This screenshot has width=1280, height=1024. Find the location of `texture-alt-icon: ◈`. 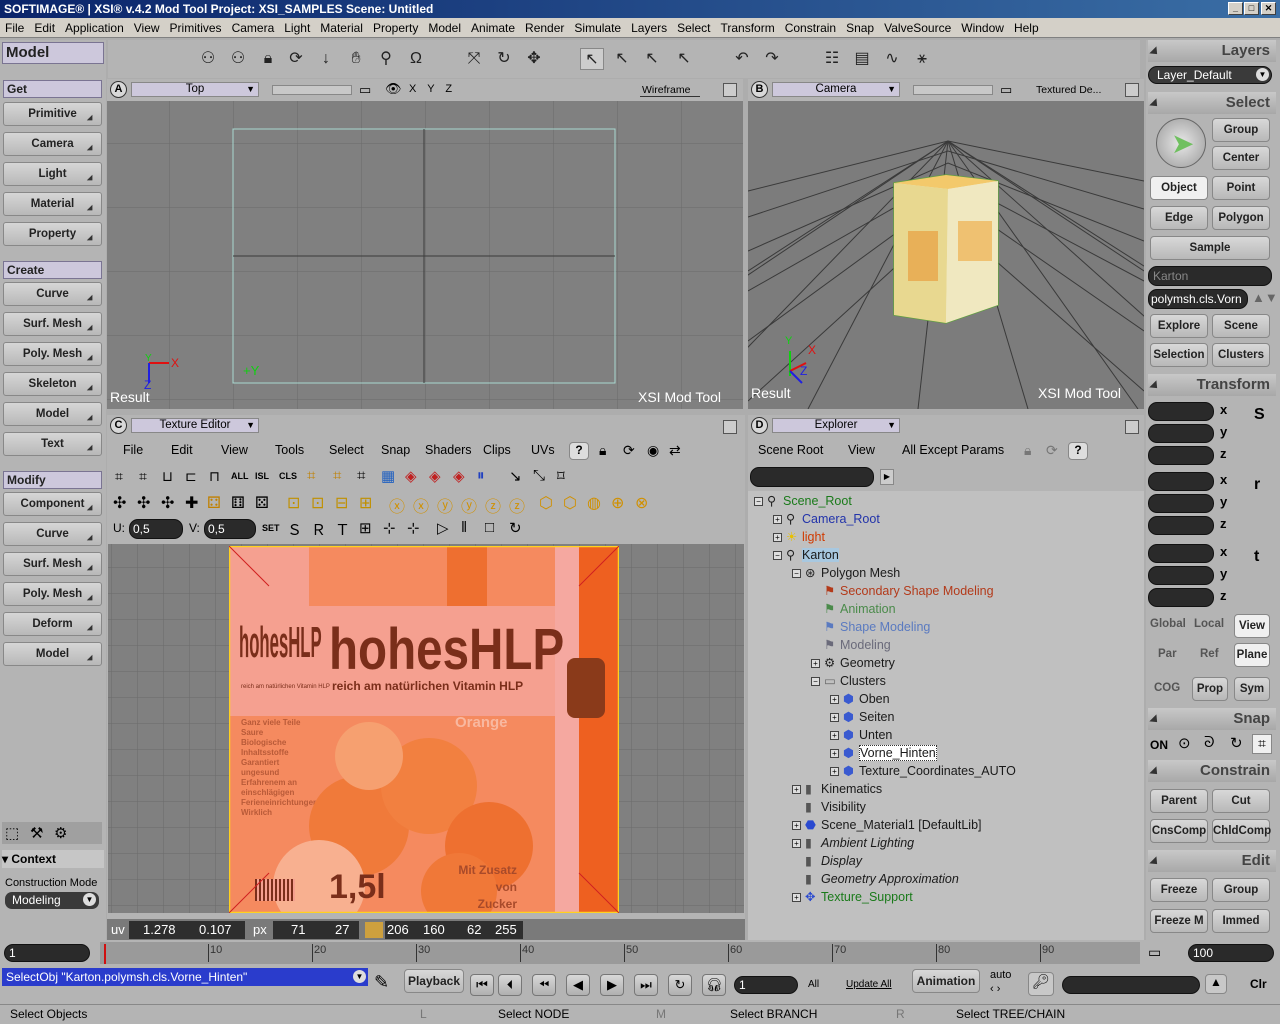

texture-alt-icon: ◈ is located at coordinates (435, 476).